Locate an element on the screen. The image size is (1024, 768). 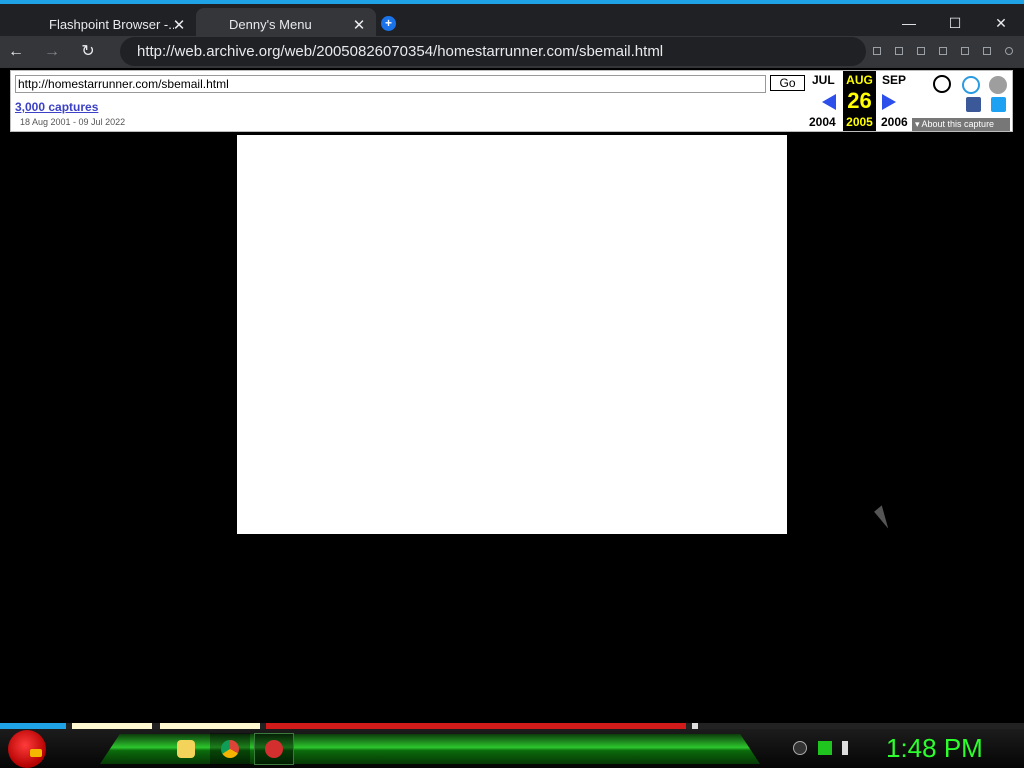
current-day-label: 26 is located at coordinates (859, 100).